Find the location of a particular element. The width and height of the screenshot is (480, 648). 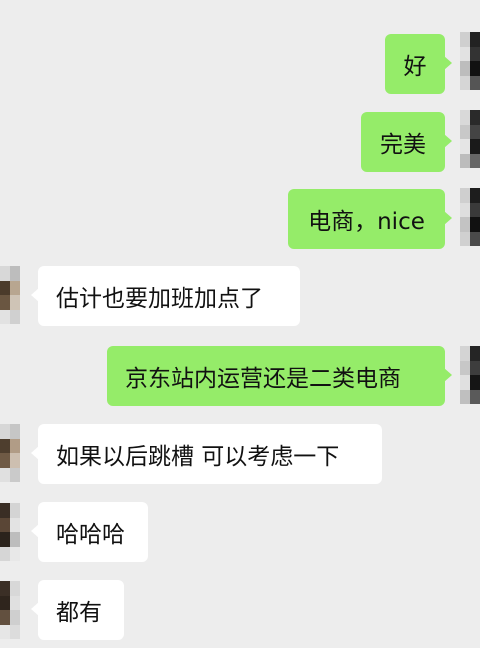

message-bubble-incoming: 都有 is located at coordinates (77, 610).